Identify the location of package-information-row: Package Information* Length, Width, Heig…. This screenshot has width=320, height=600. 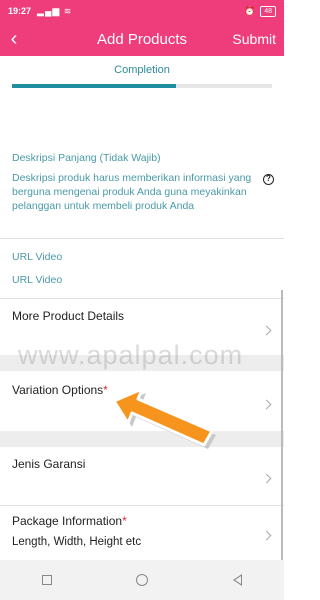
(142, 533).